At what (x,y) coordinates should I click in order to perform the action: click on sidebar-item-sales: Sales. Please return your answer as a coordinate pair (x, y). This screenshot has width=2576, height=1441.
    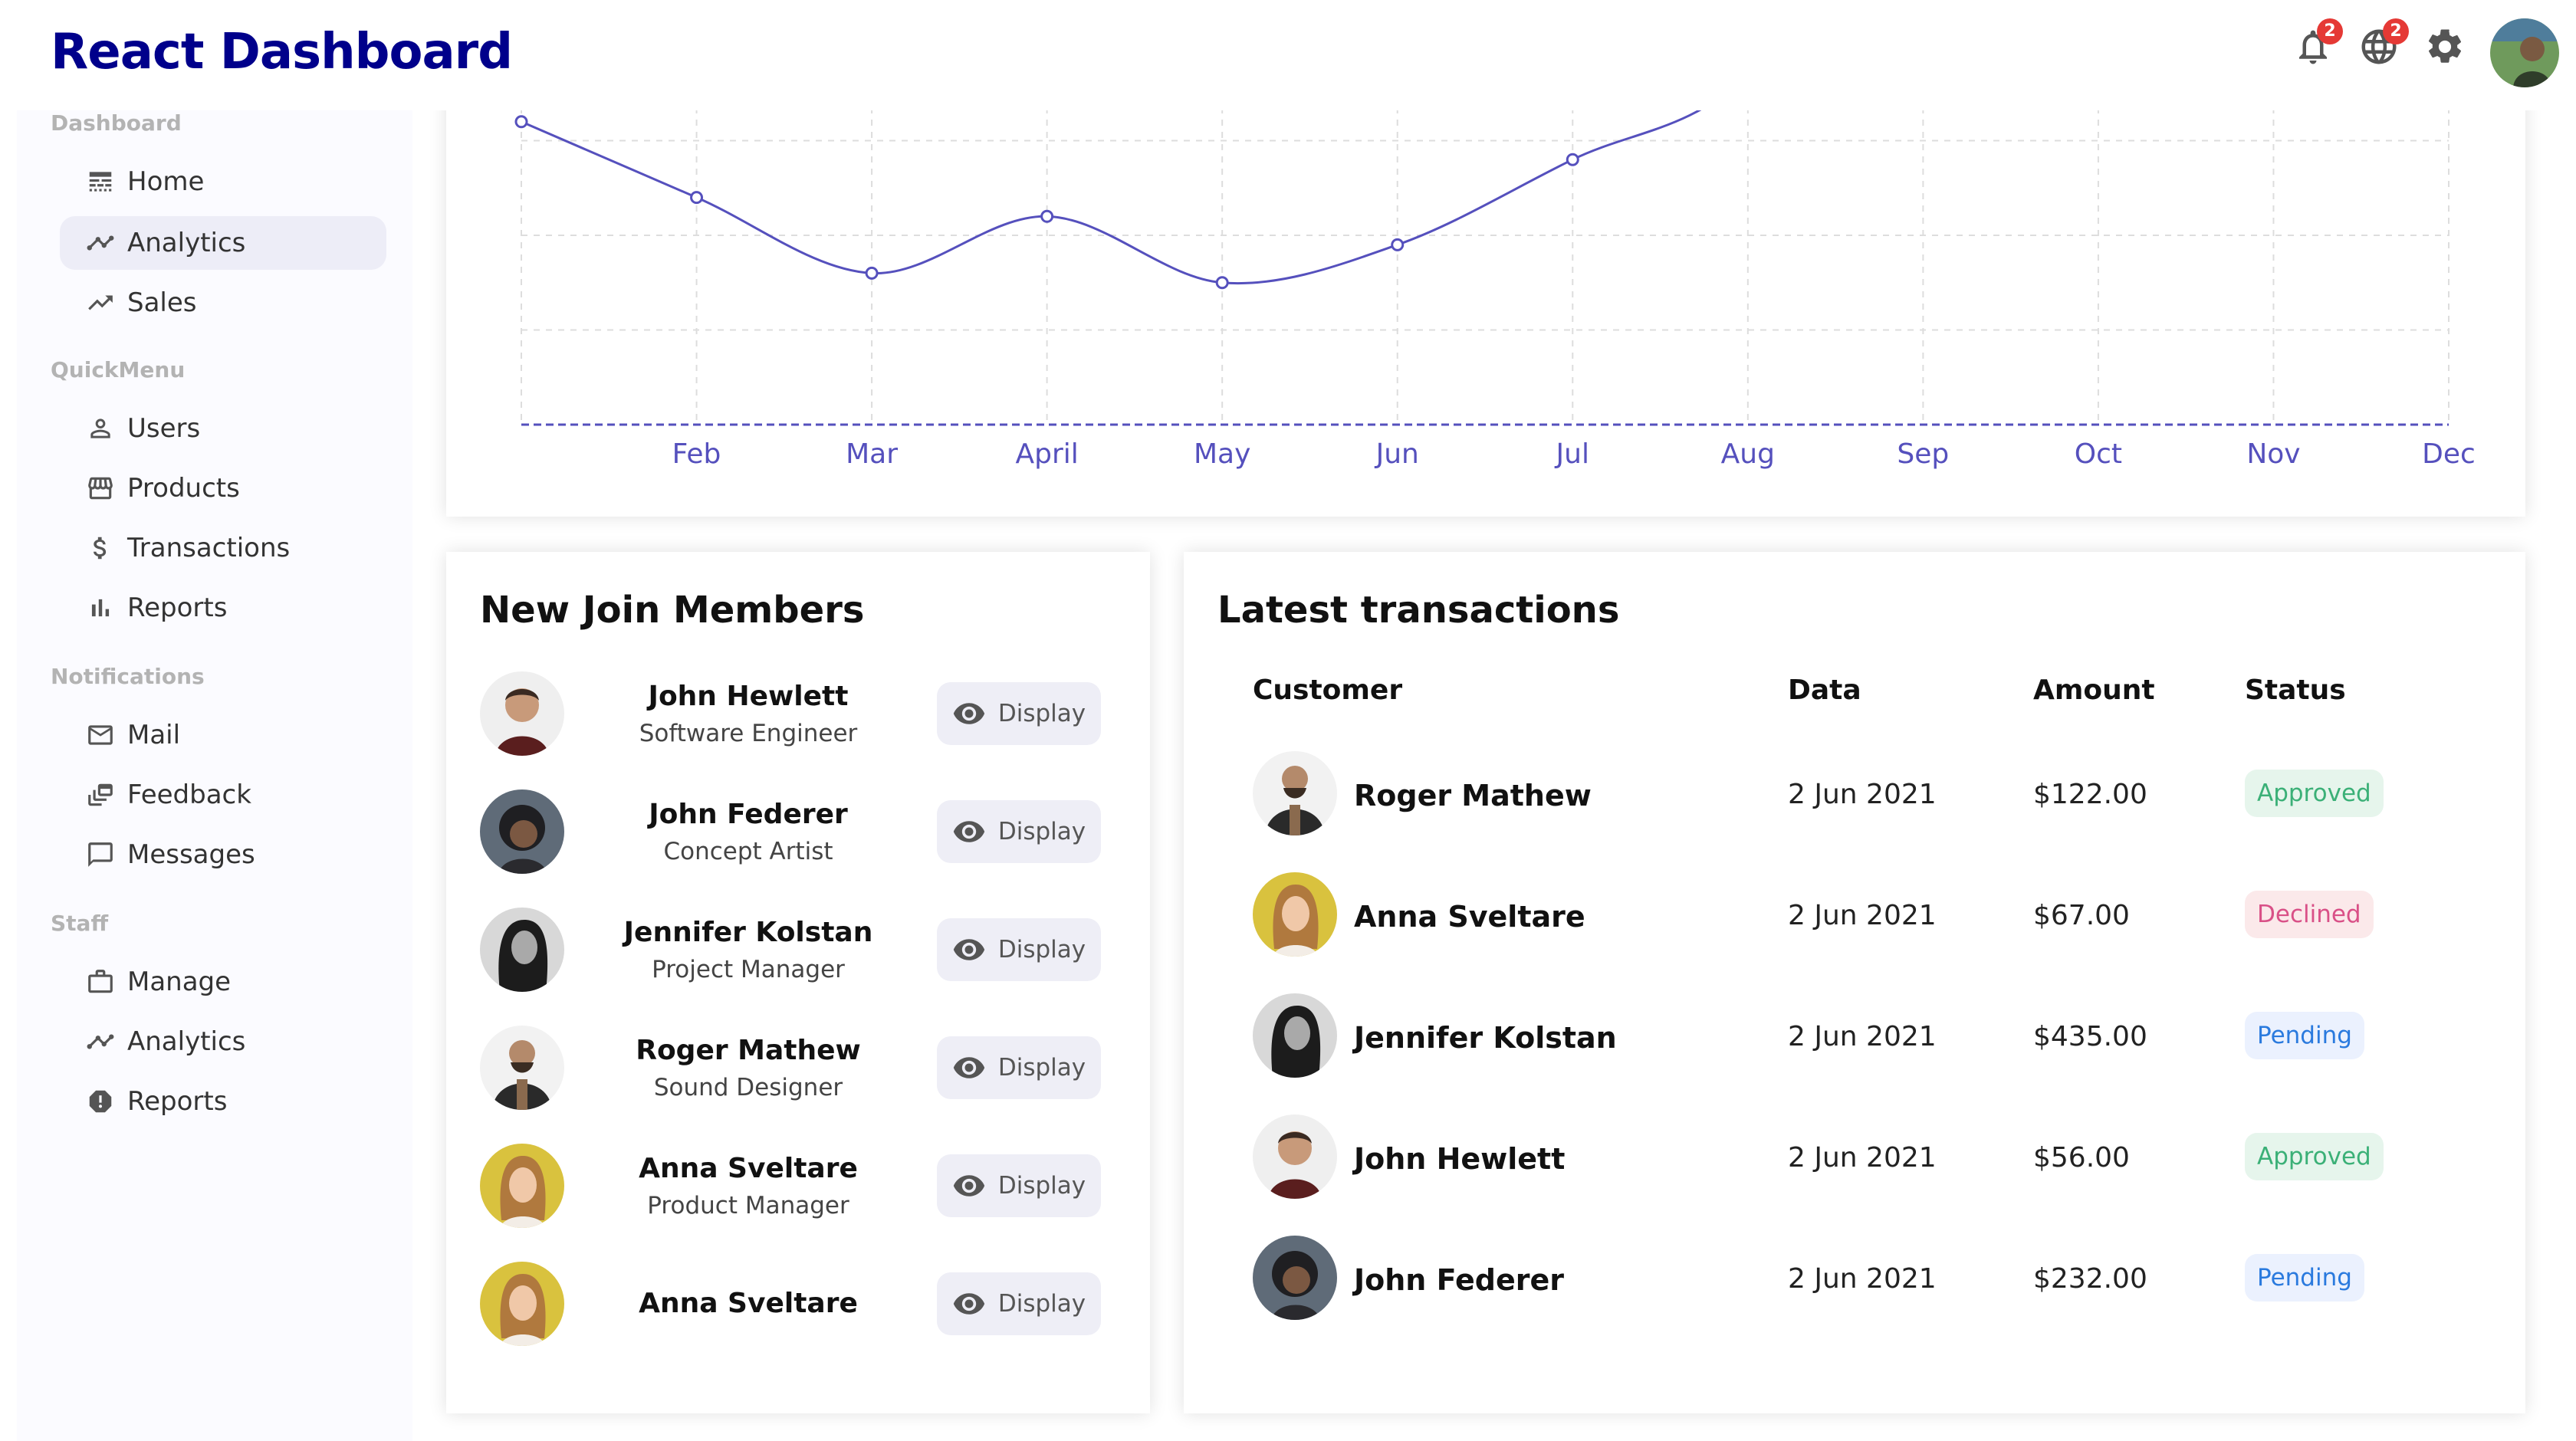
    Looking at the image, I should click on (223, 303).